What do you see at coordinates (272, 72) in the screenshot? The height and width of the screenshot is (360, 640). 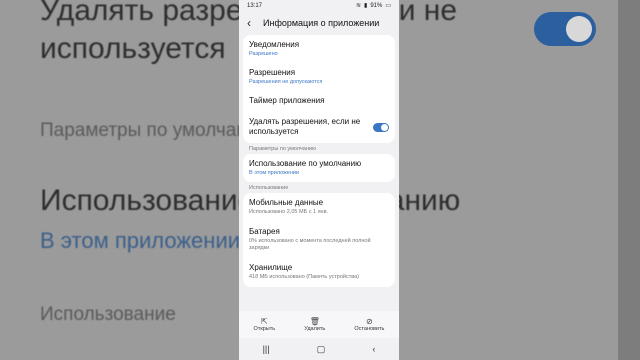 I see `permissions-label: Разрешения` at bounding box center [272, 72].